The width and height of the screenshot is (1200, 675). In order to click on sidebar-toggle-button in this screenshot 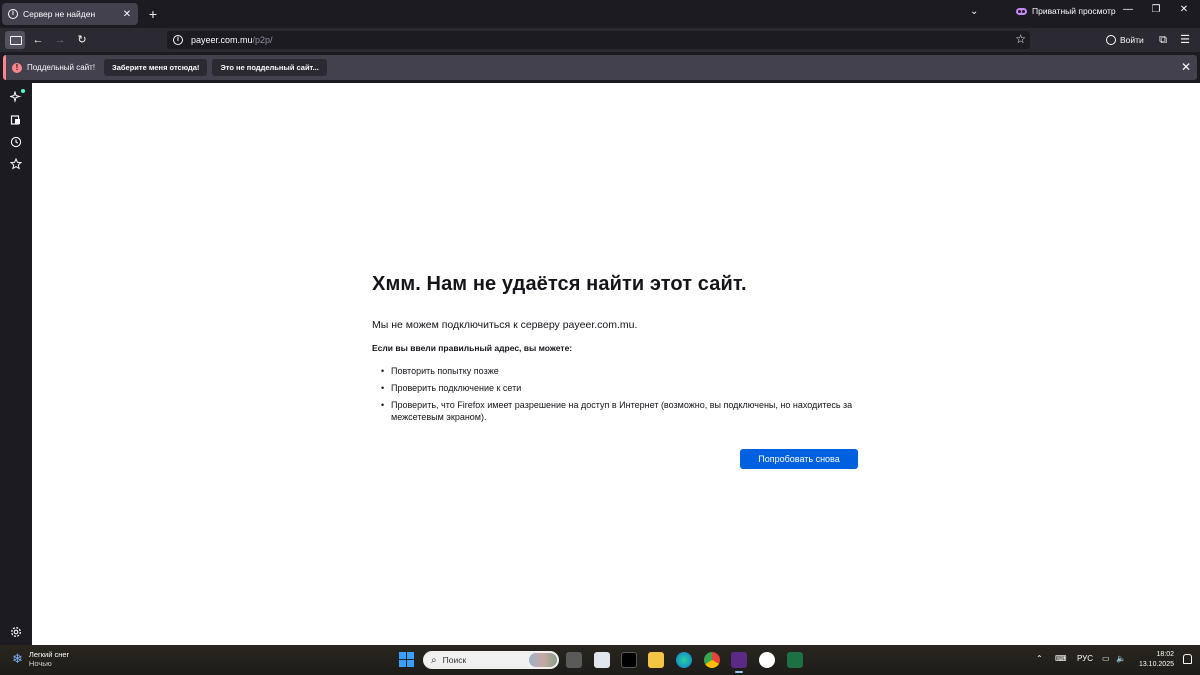, I will do `click(15, 40)`.